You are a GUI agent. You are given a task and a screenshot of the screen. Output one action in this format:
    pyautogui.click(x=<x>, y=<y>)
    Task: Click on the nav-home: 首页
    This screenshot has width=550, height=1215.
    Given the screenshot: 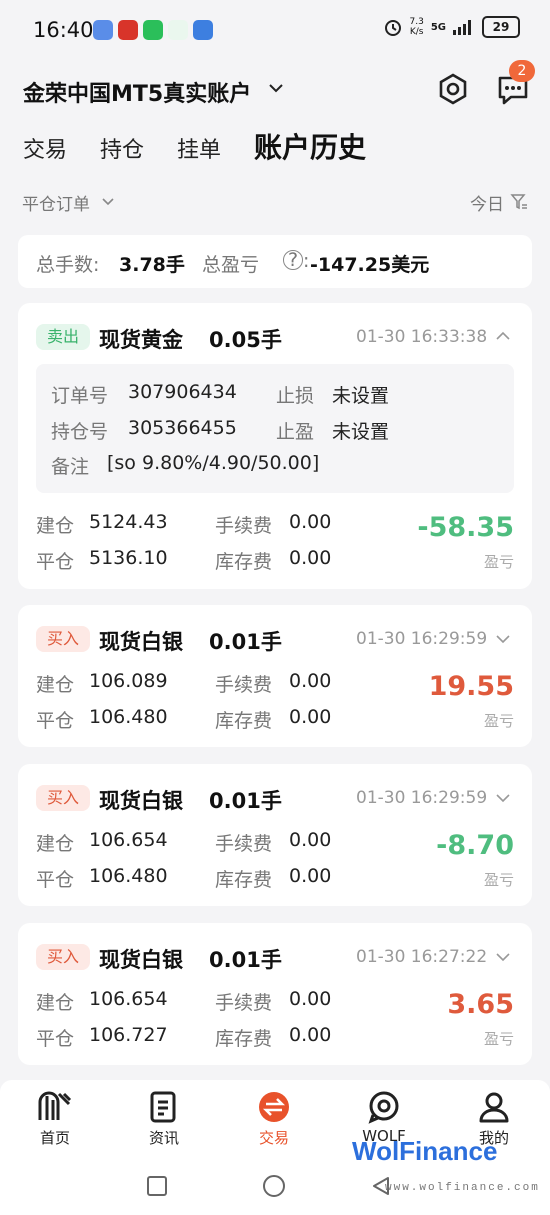 What is the action you would take?
    pyautogui.click(x=55, y=1119)
    